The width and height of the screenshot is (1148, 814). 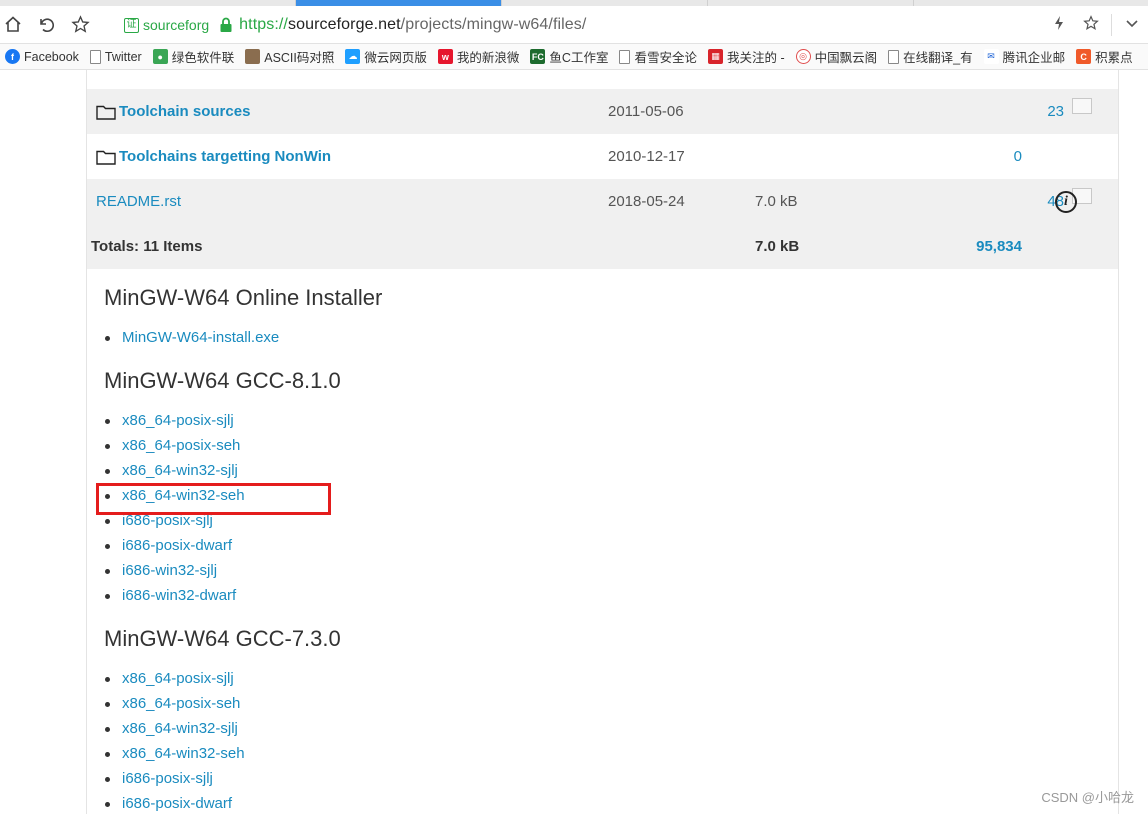 I want to click on totals-size: 7.0 kB, so click(x=777, y=246).